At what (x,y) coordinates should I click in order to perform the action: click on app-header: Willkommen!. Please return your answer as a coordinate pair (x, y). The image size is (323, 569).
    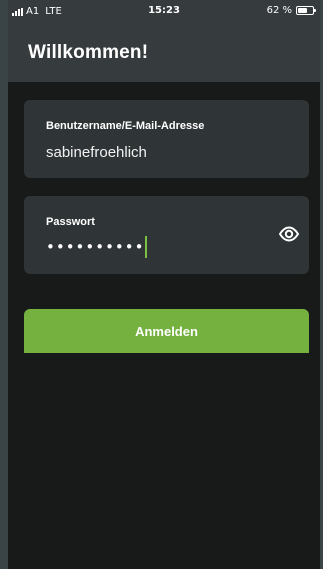
    Looking at the image, I should click on (164, 52).